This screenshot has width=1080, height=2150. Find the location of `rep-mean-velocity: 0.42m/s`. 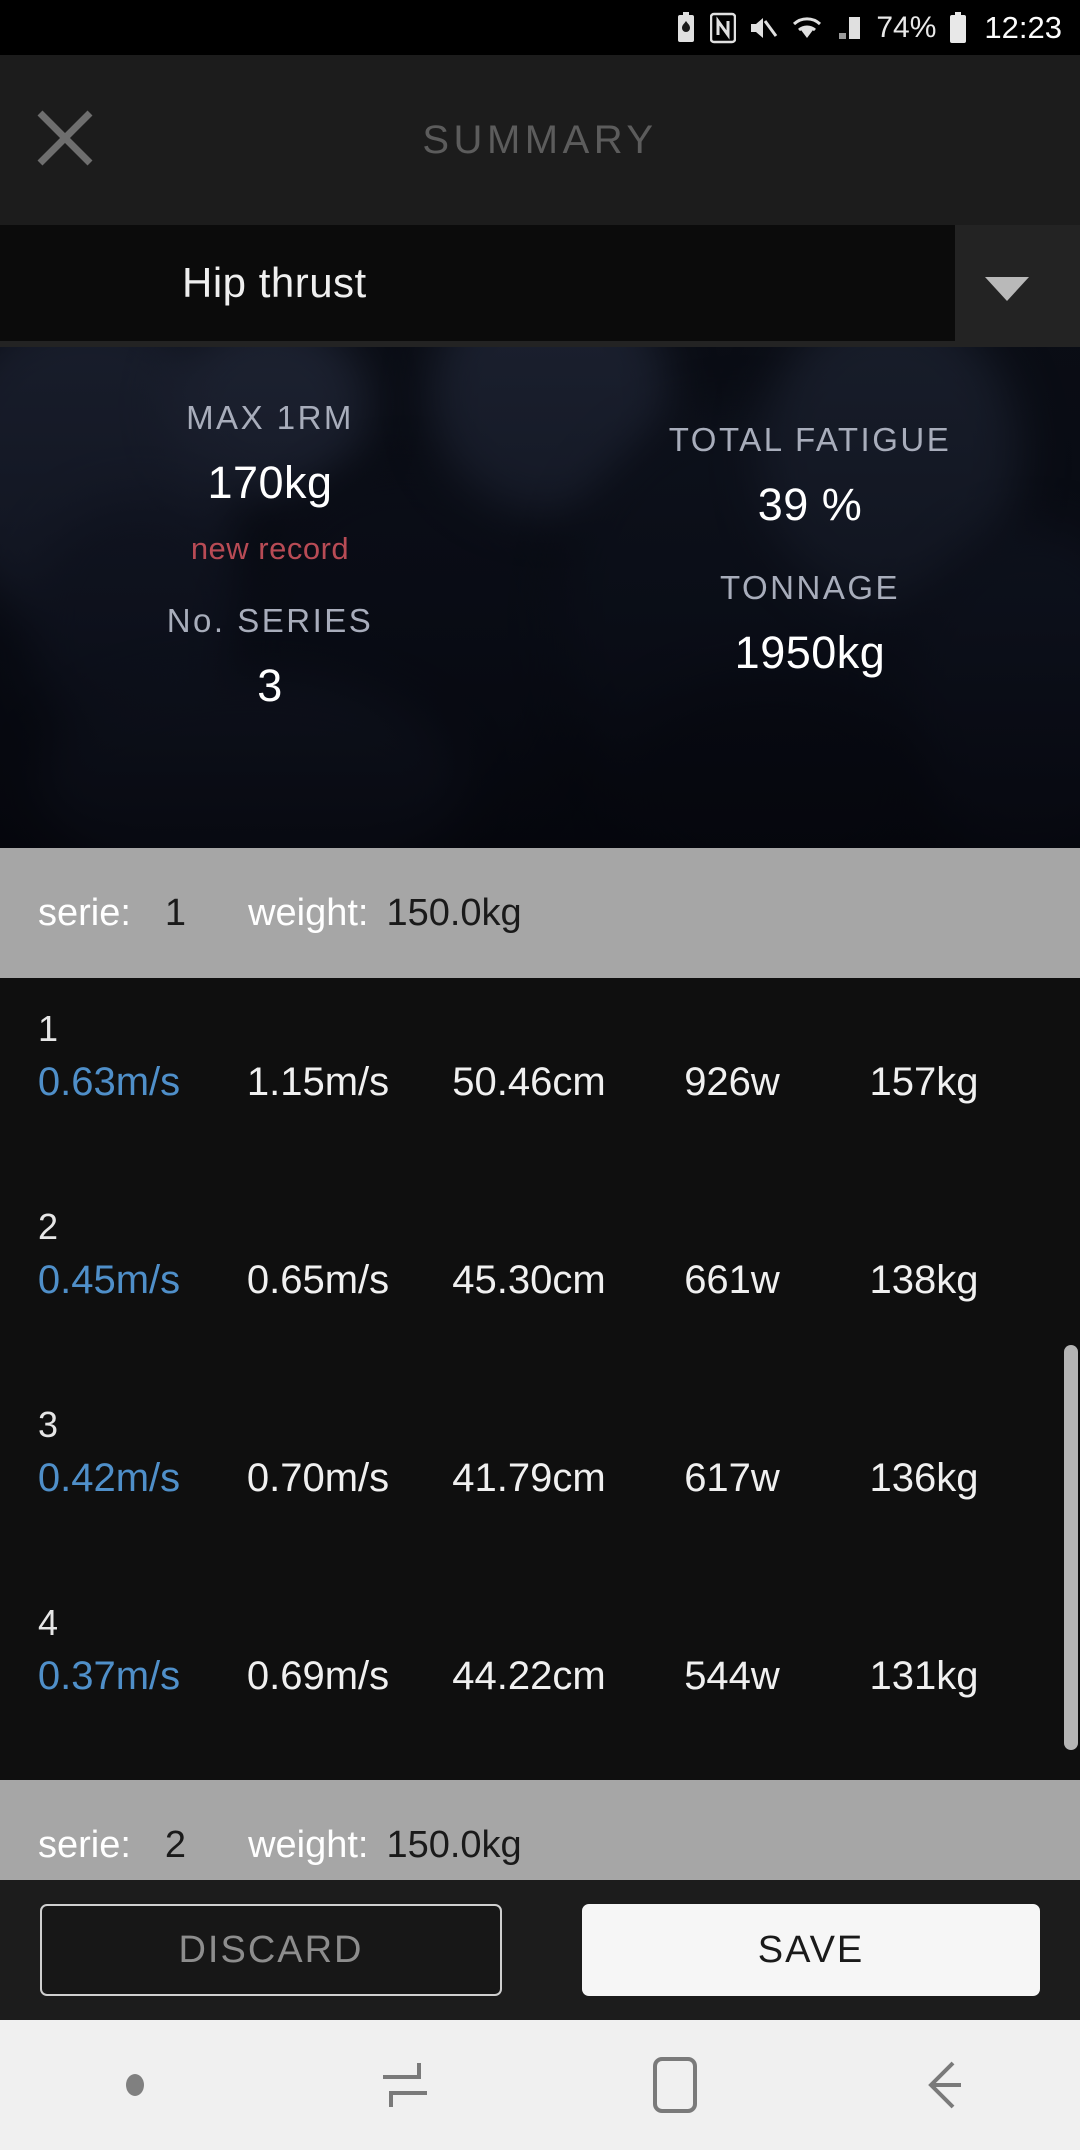

rep-mean-velocity: 0.42m/s is located at coordinates (109, 1478).